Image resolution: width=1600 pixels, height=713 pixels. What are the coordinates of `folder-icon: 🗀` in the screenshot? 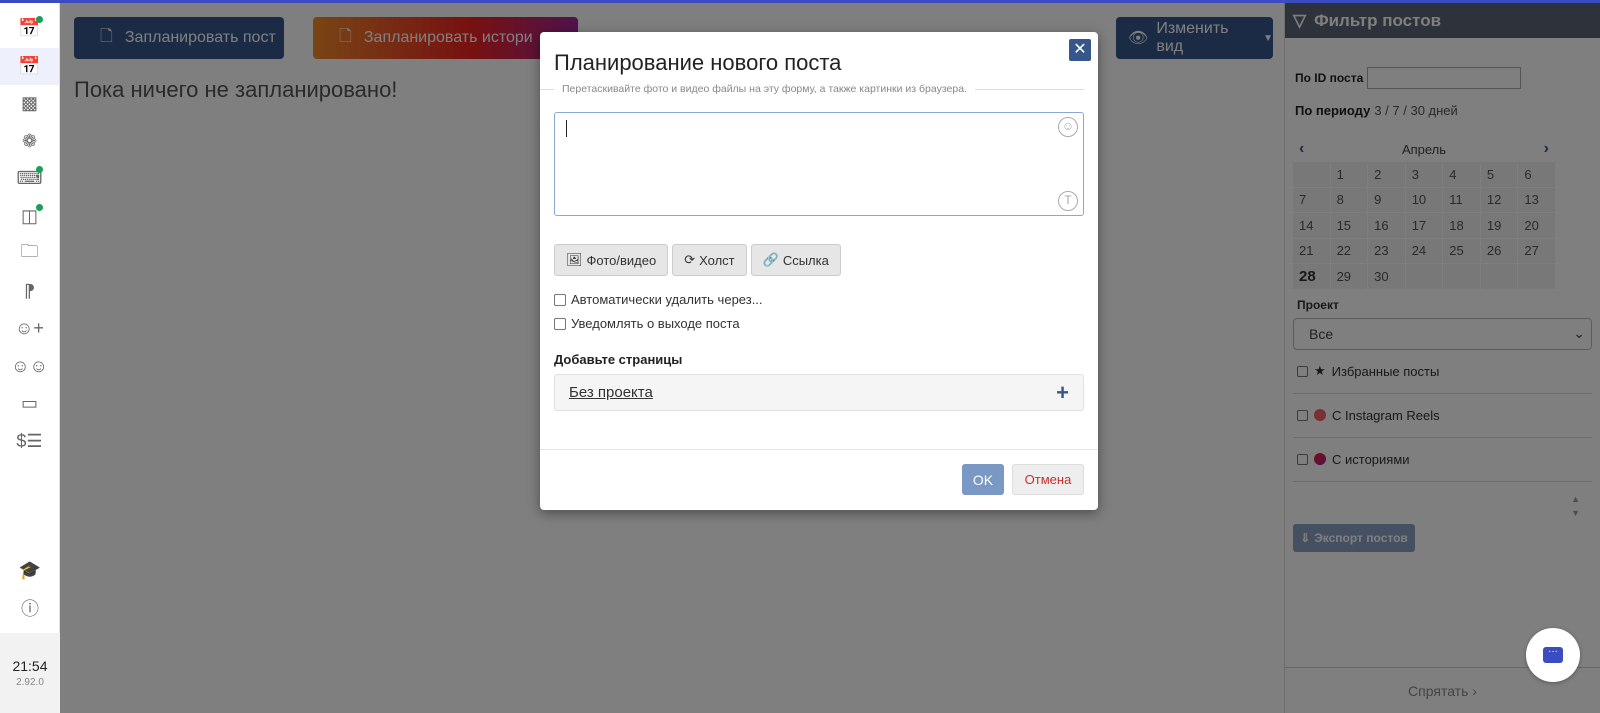 It's located at (29, 250).